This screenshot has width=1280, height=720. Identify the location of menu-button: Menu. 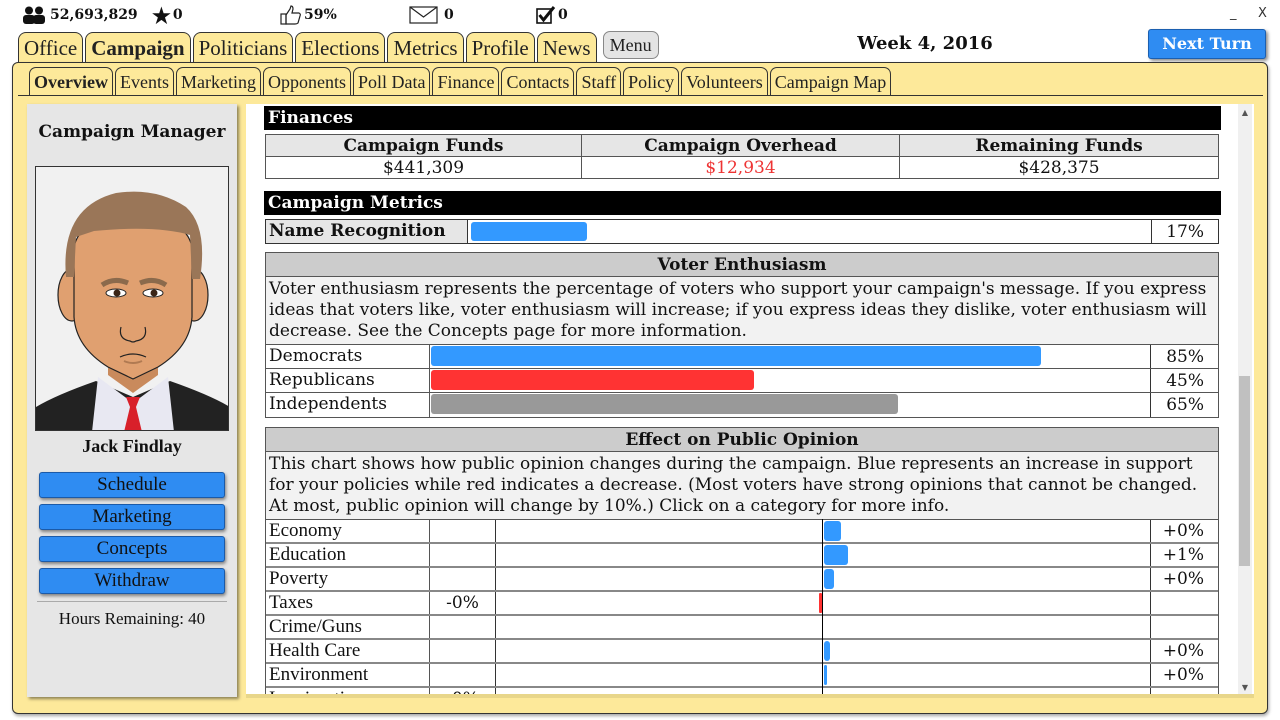
(630, 45).